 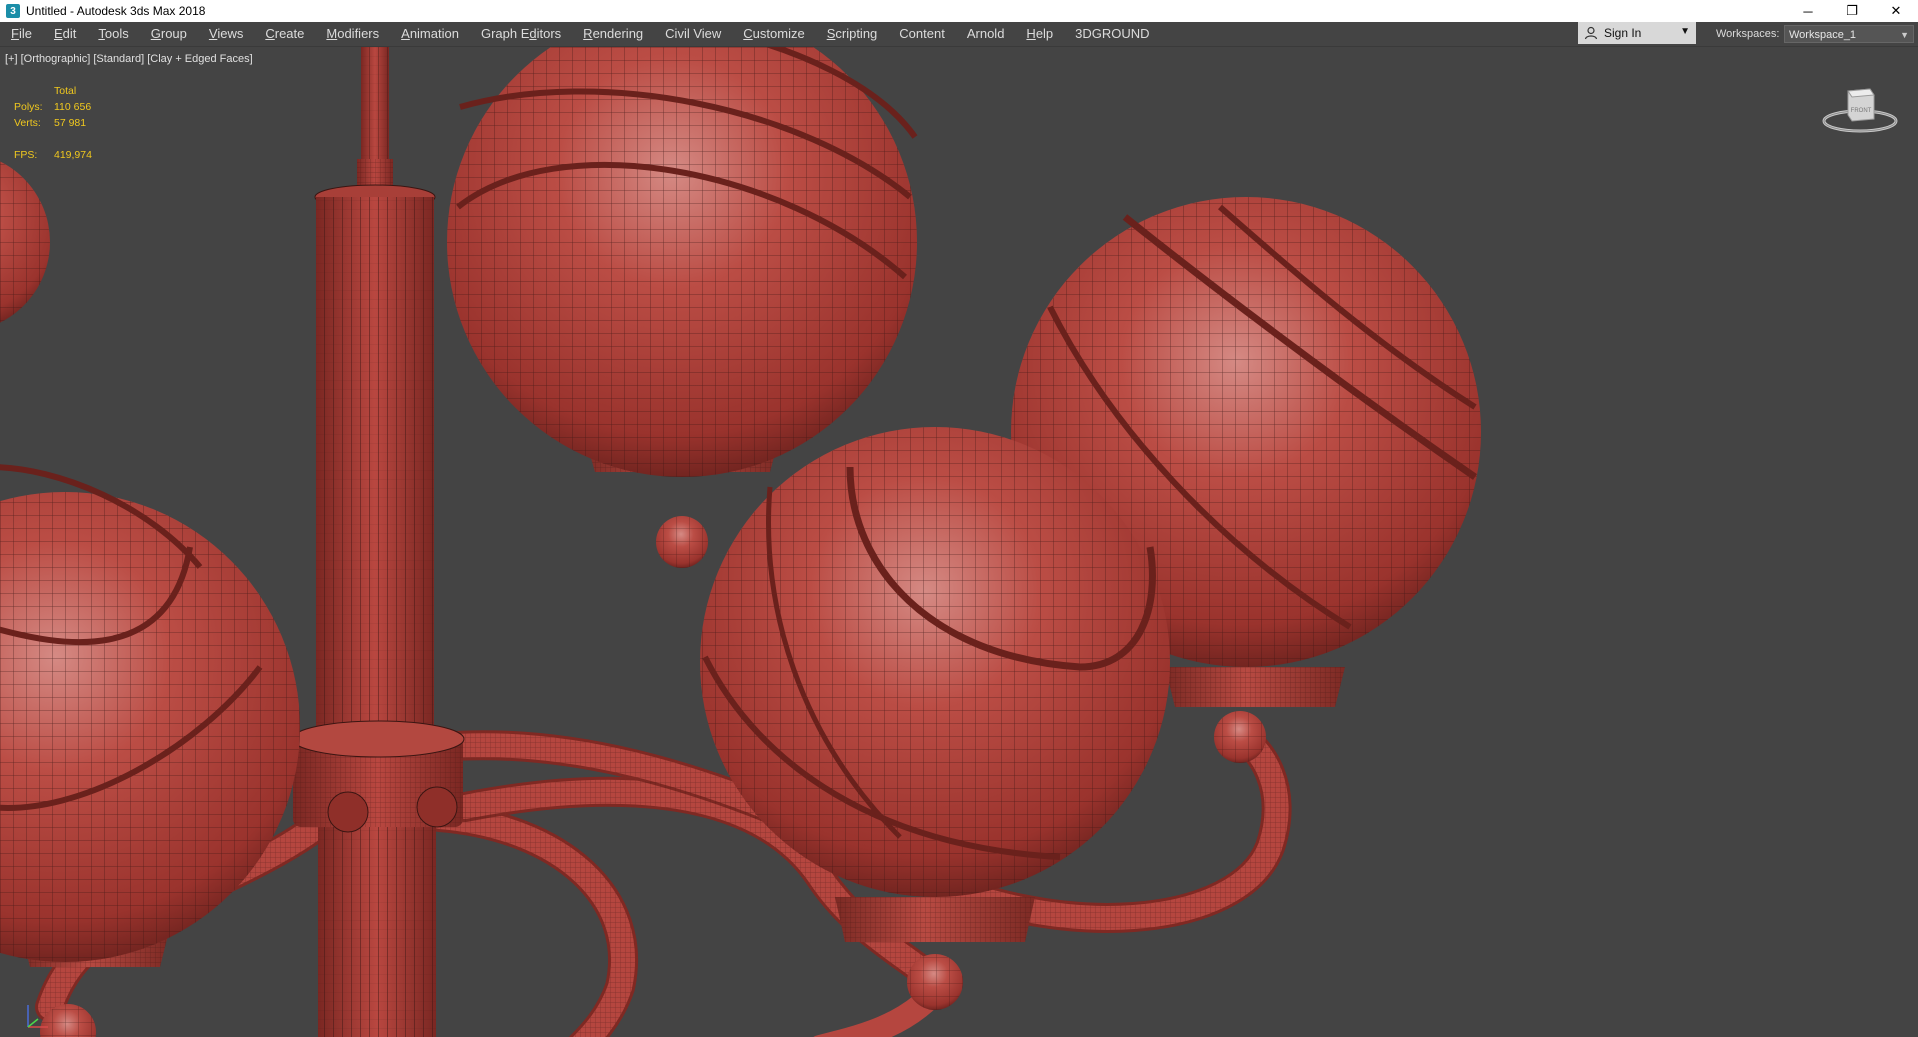 What do you see at coordinates (1896, 11) in the screenshot?
I see `close-button: ✕` at bounding box center [1896, 11].